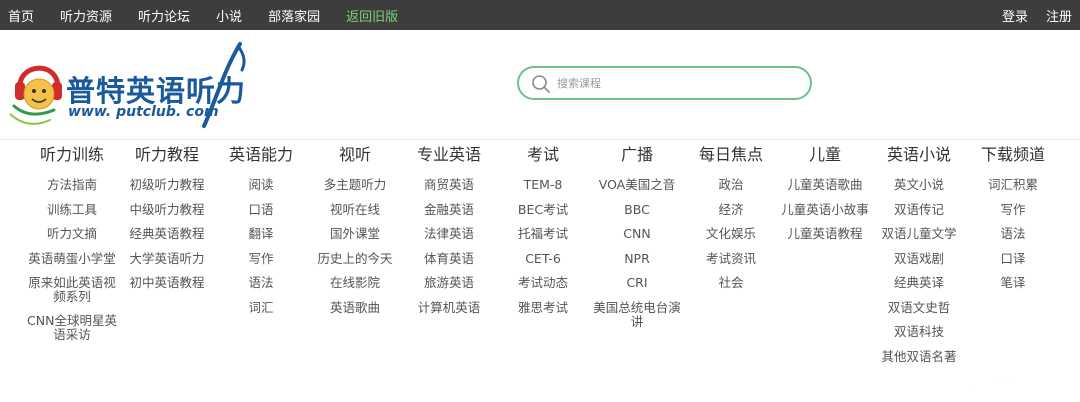  What do you see at coordinates (449, 259) in the screenshot?
I see `menu-item: 体育英语` at bounding box center [449, 259].